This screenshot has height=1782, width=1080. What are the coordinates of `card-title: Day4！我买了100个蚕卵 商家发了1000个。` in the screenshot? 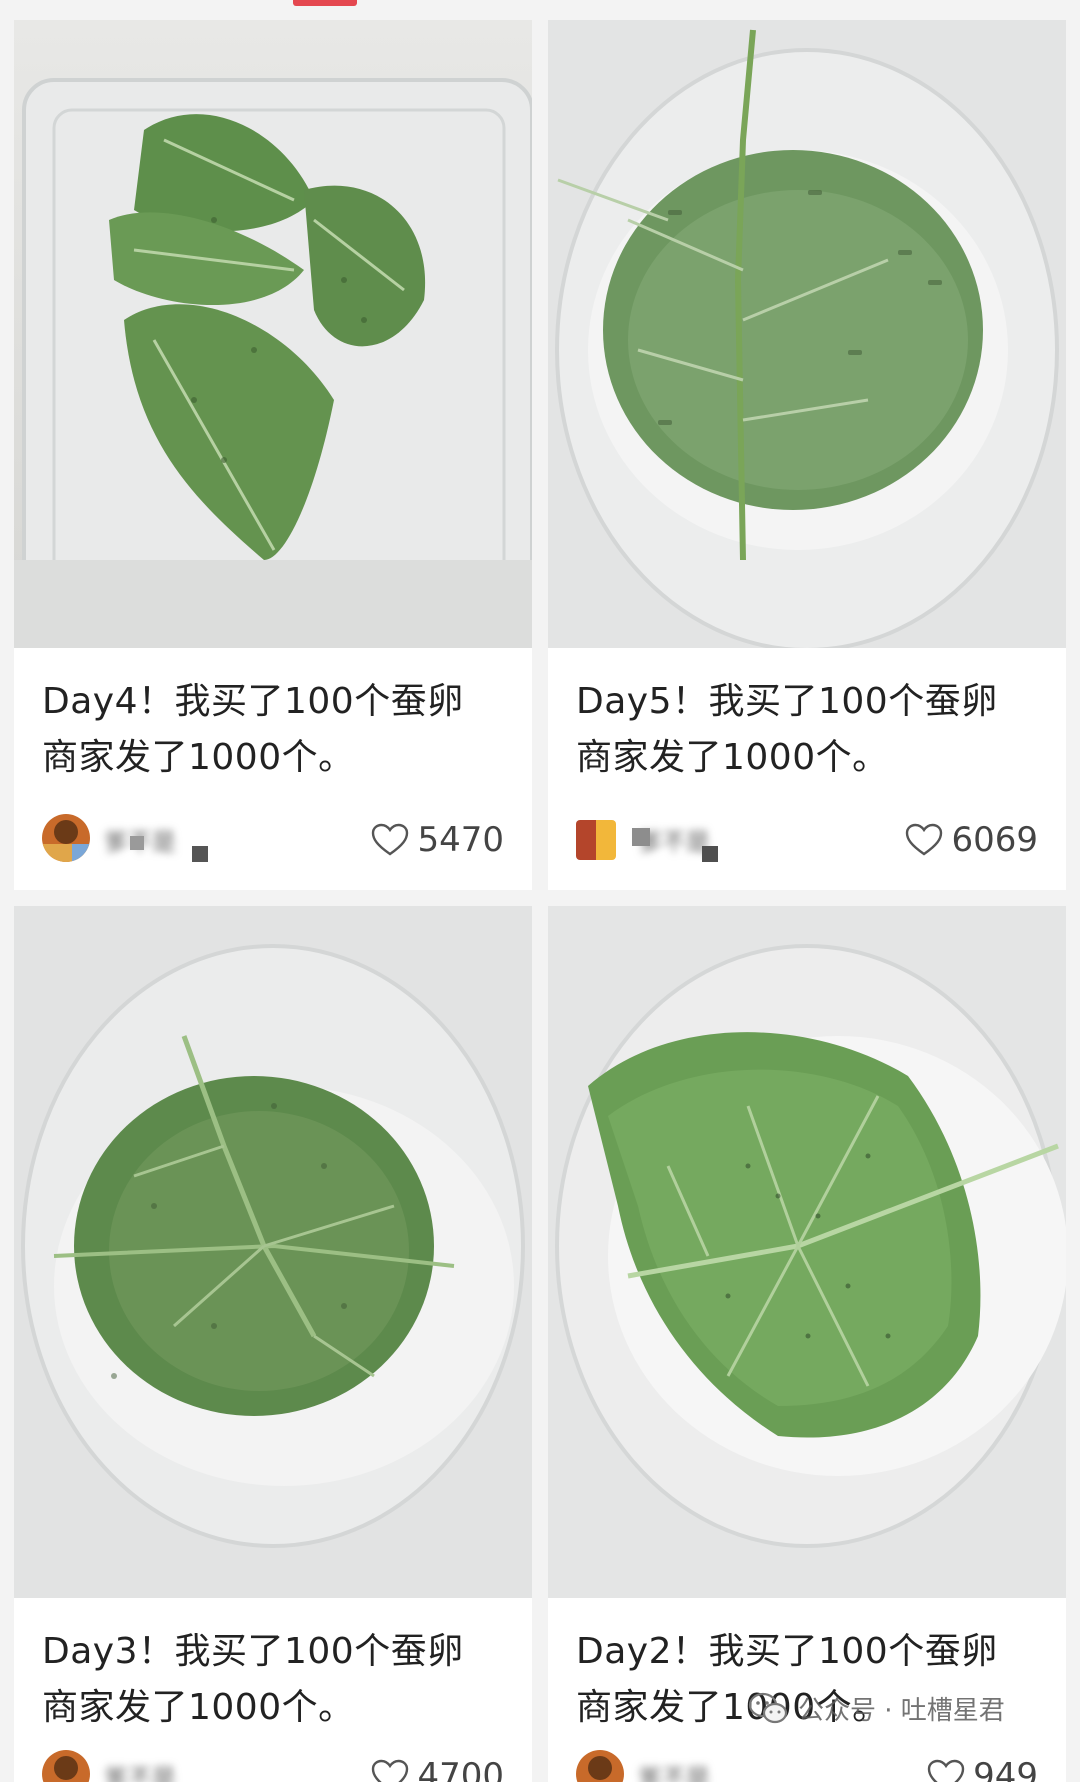 It's located at (277, 730).